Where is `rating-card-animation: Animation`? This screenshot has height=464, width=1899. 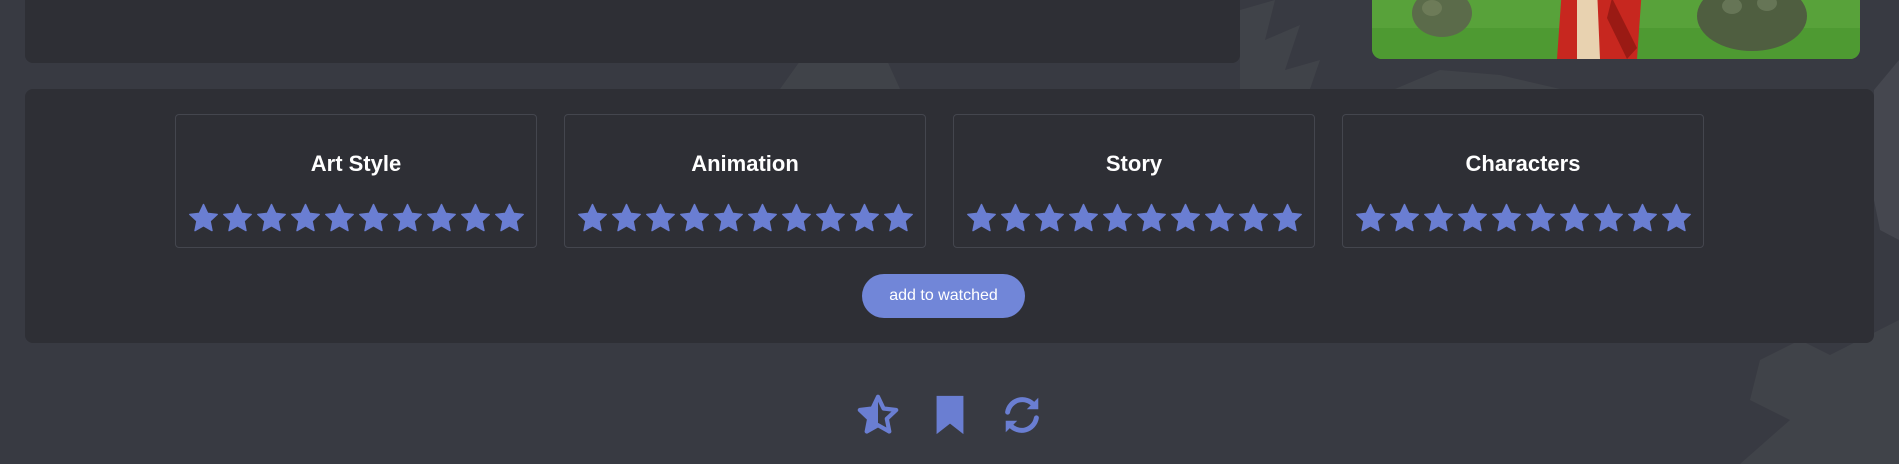
rating-card-animation: Animation is located at coordinates (745, 181).